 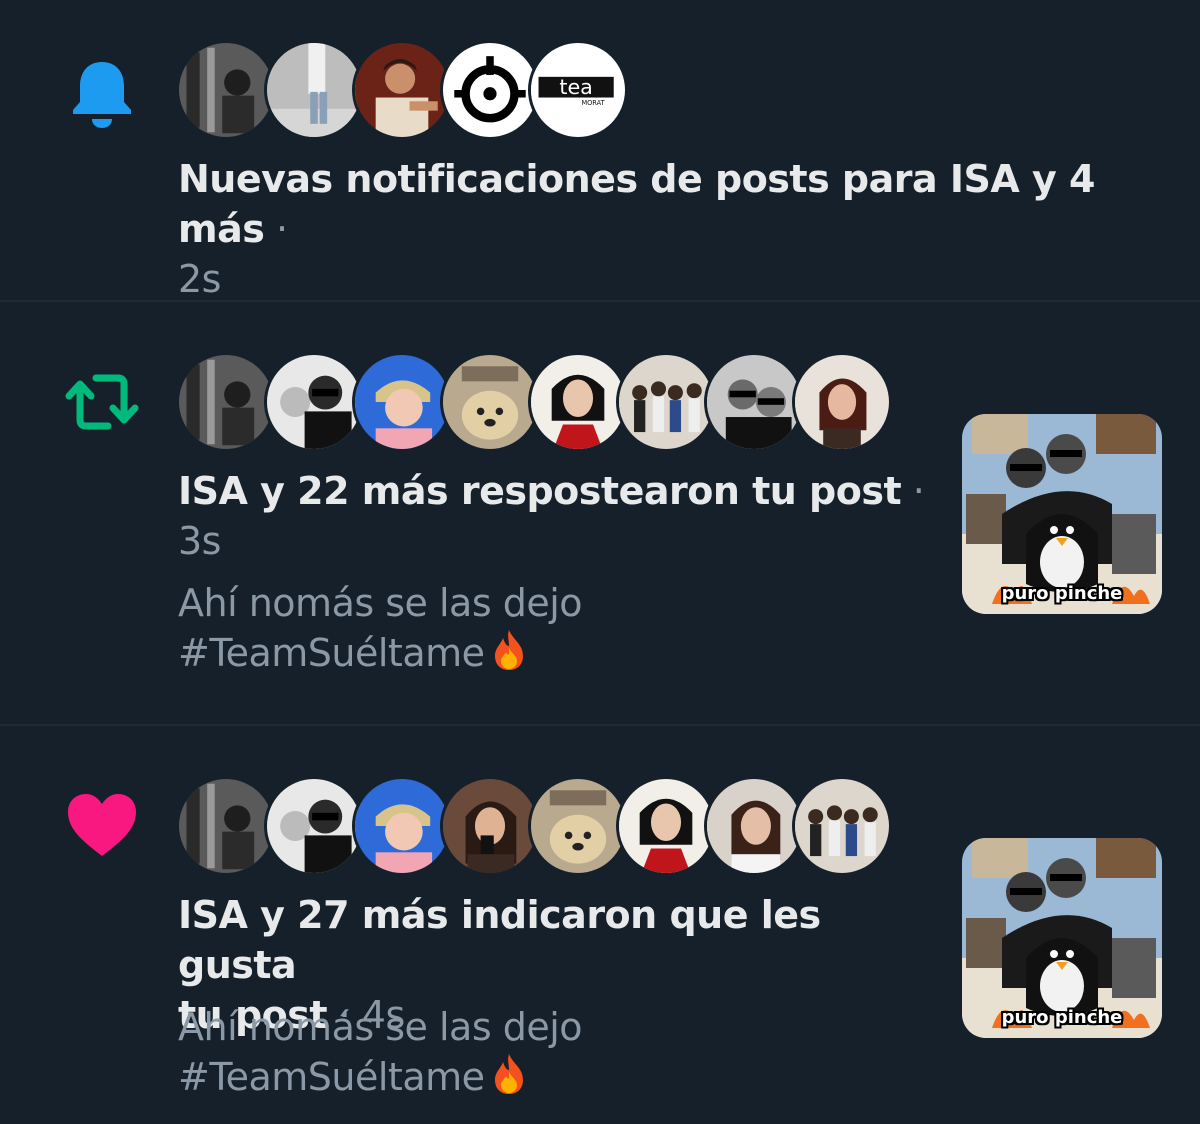 What do you see at coordinates (558, 516) in the screenshot?
I see `notification-headline: ISA y 22 más respostearon tu post · 3s` at bounding box center [558, 516].